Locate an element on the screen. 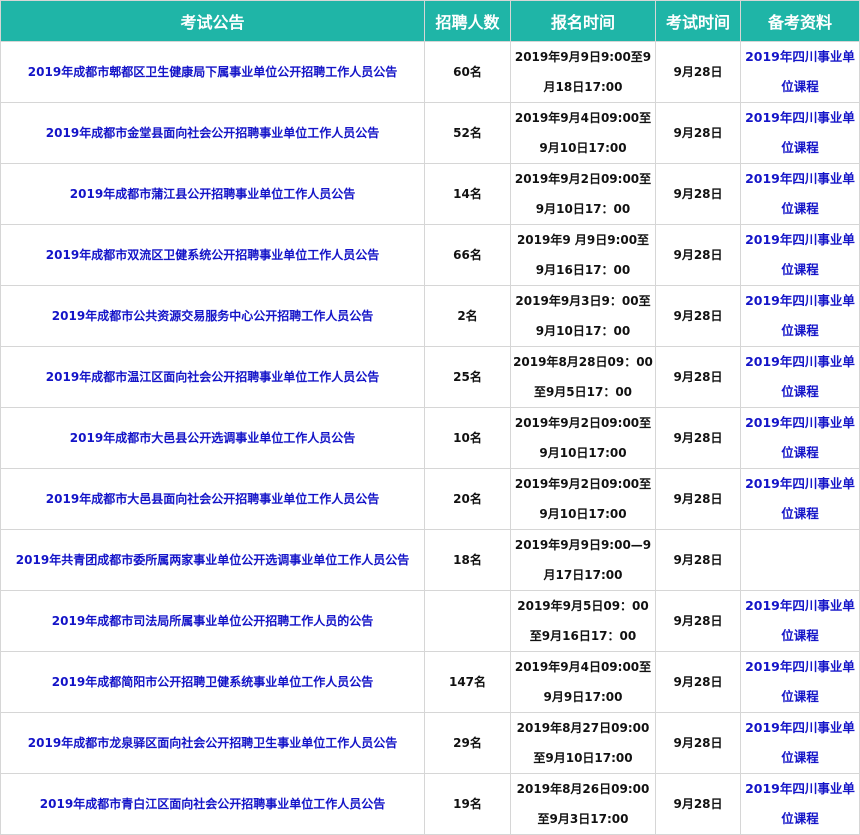  count-cell: 2名 is located at coordinates (467, 316).